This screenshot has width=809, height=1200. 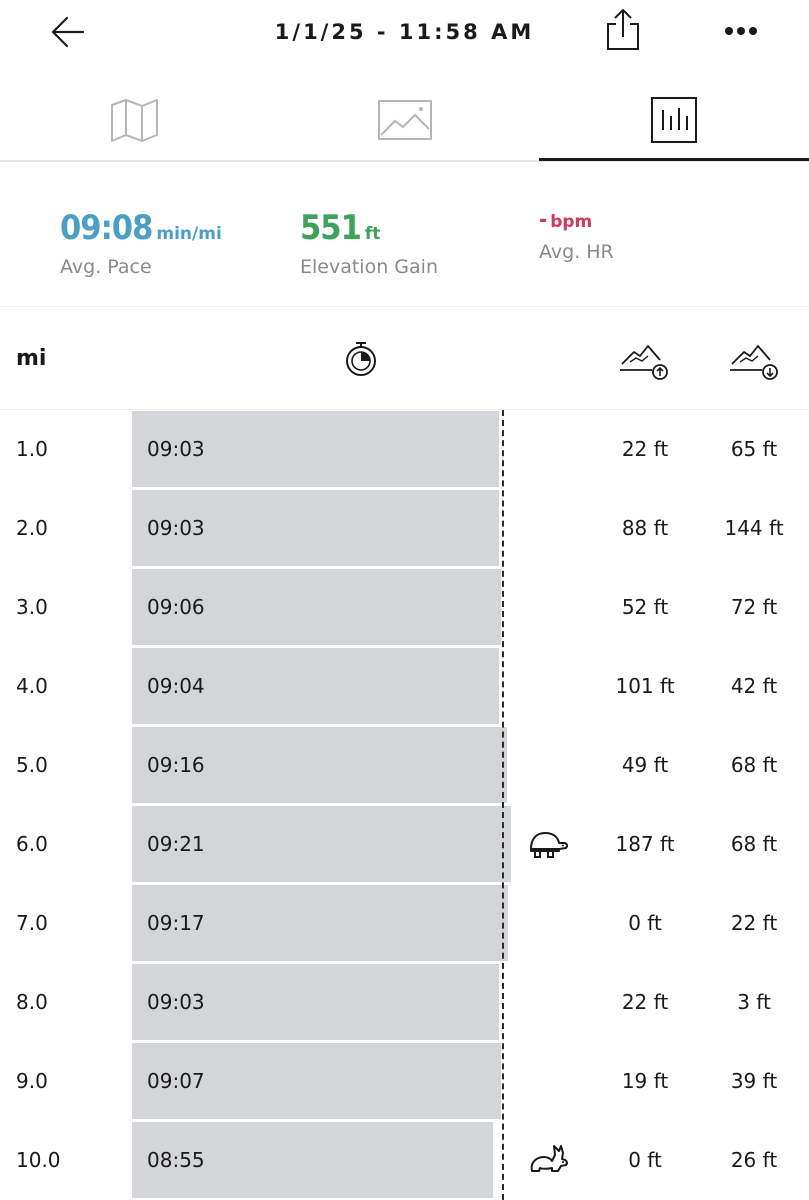 I want to click on elevation-gain-column-header, so click(x=644, y=364).